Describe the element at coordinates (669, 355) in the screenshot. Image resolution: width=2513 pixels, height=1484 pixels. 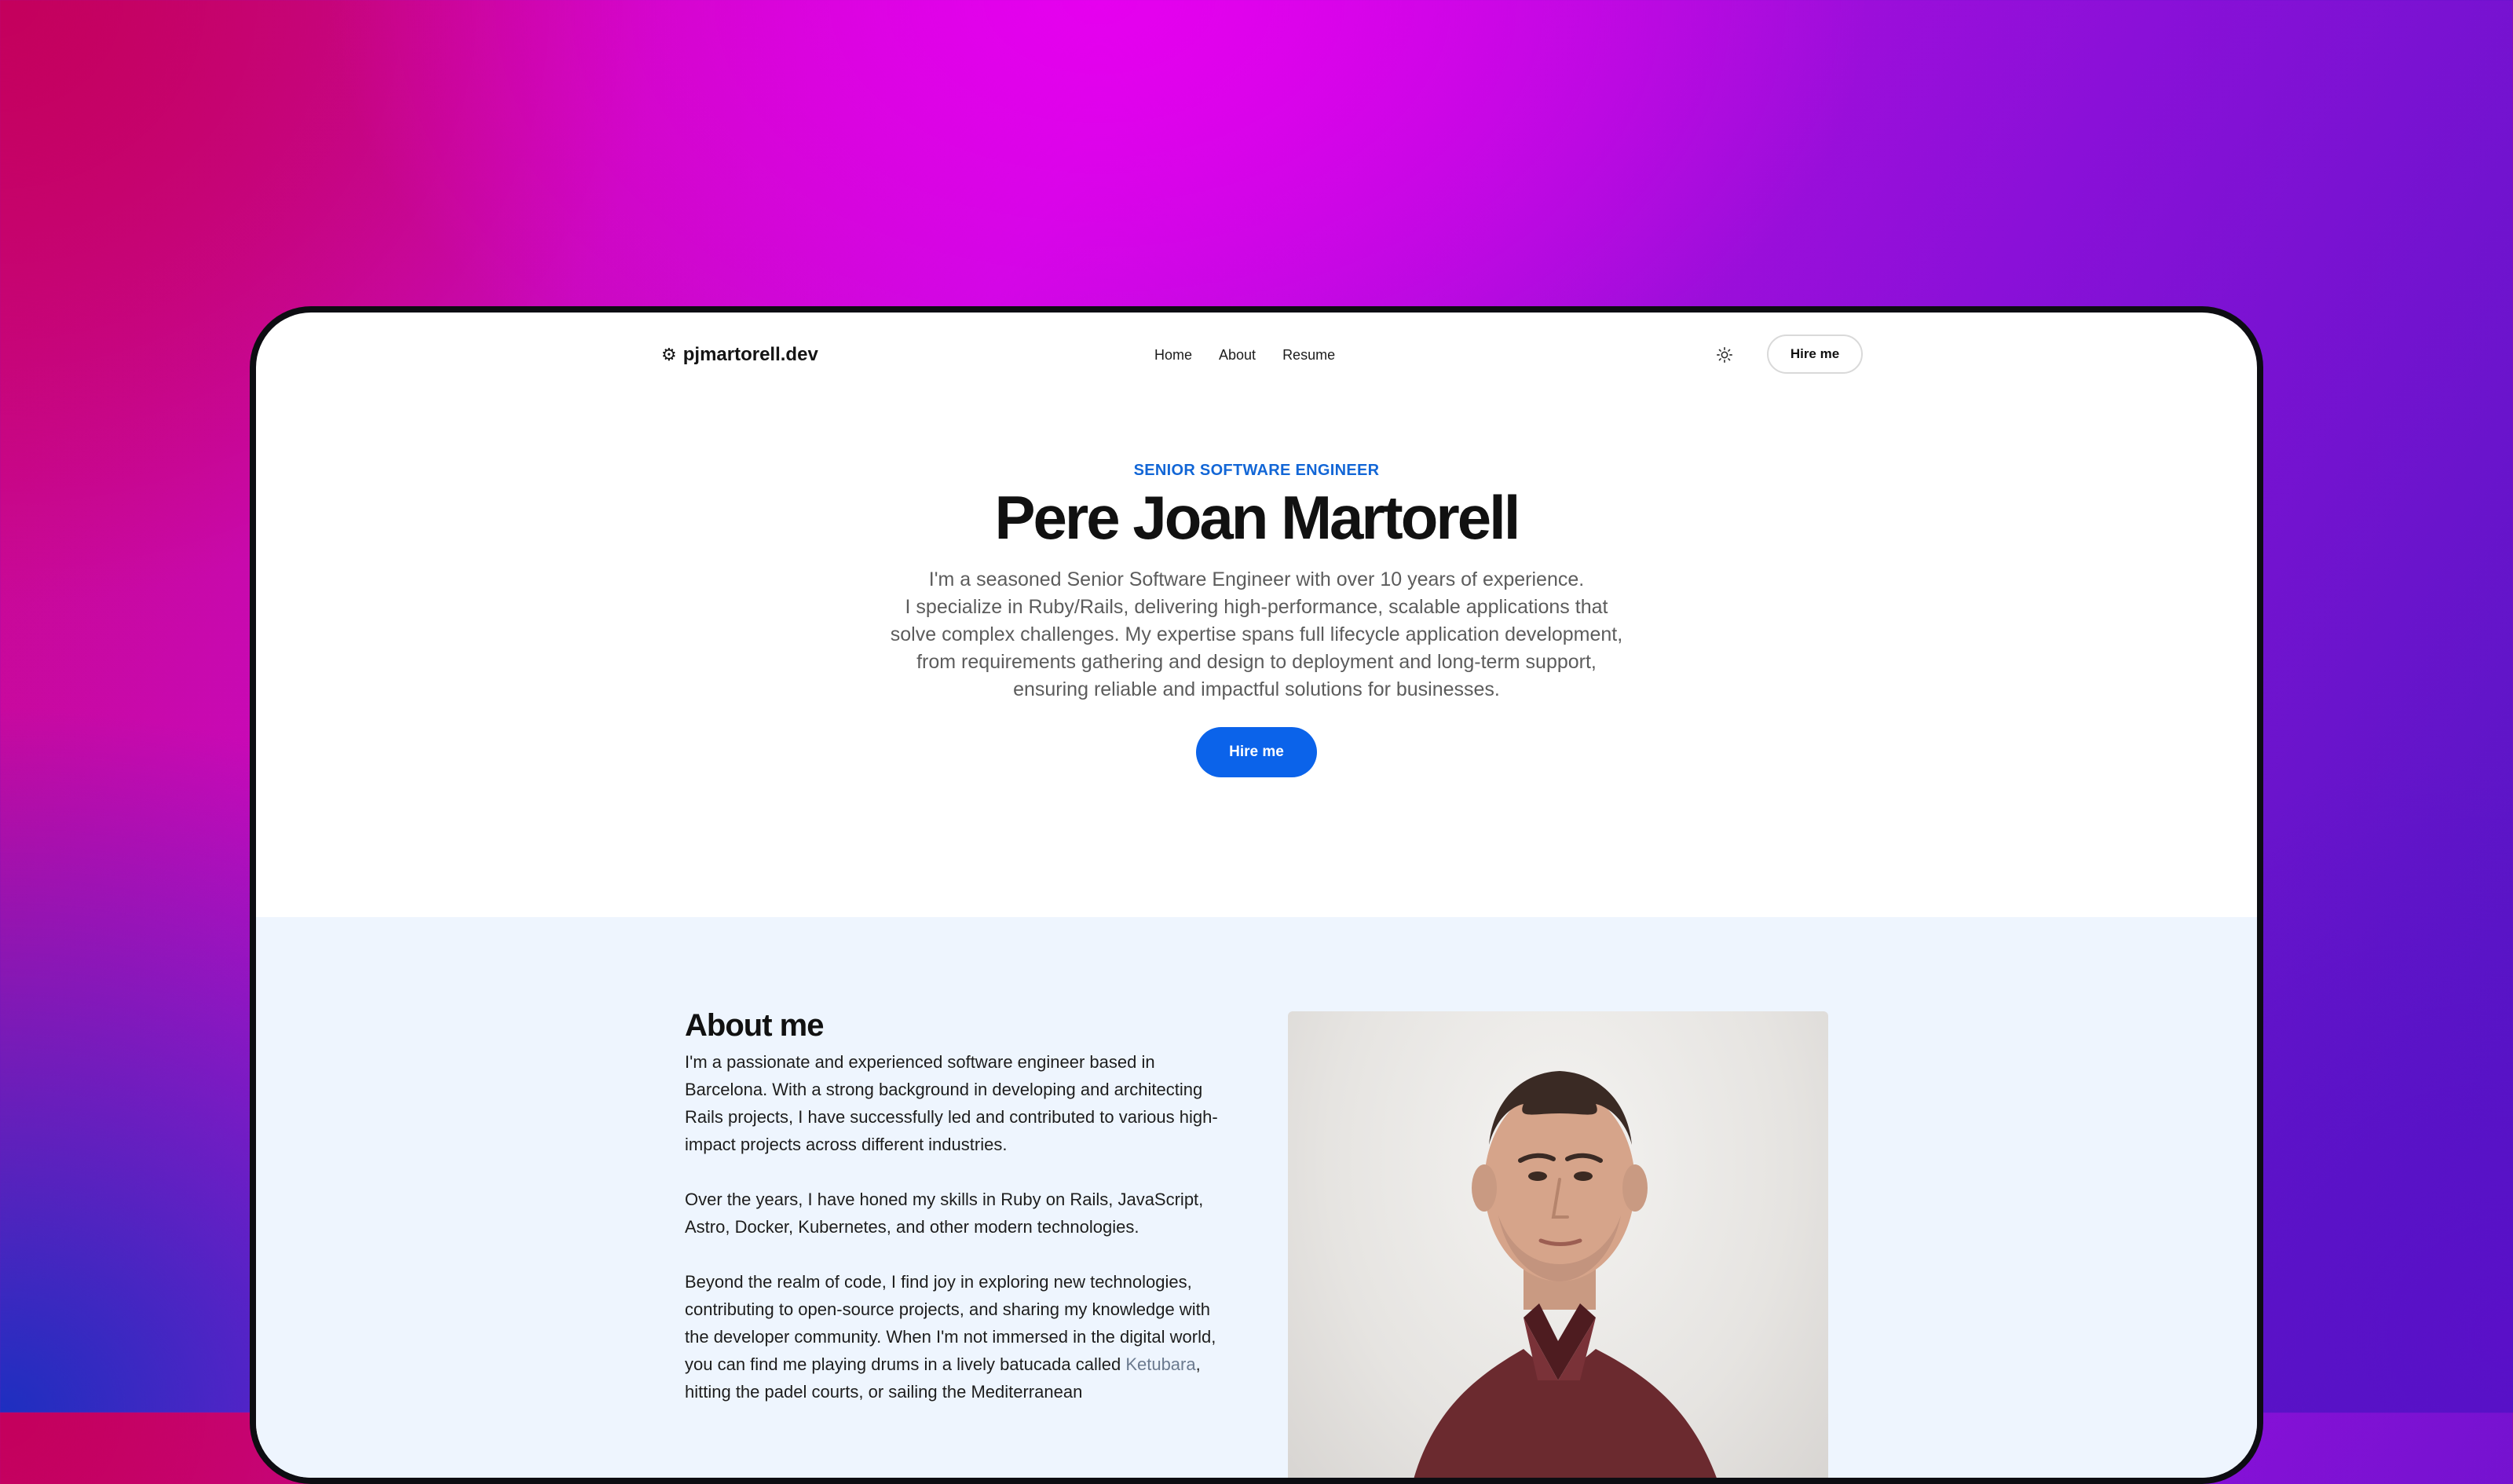
I see `gear-icon: ⚙` at that location.